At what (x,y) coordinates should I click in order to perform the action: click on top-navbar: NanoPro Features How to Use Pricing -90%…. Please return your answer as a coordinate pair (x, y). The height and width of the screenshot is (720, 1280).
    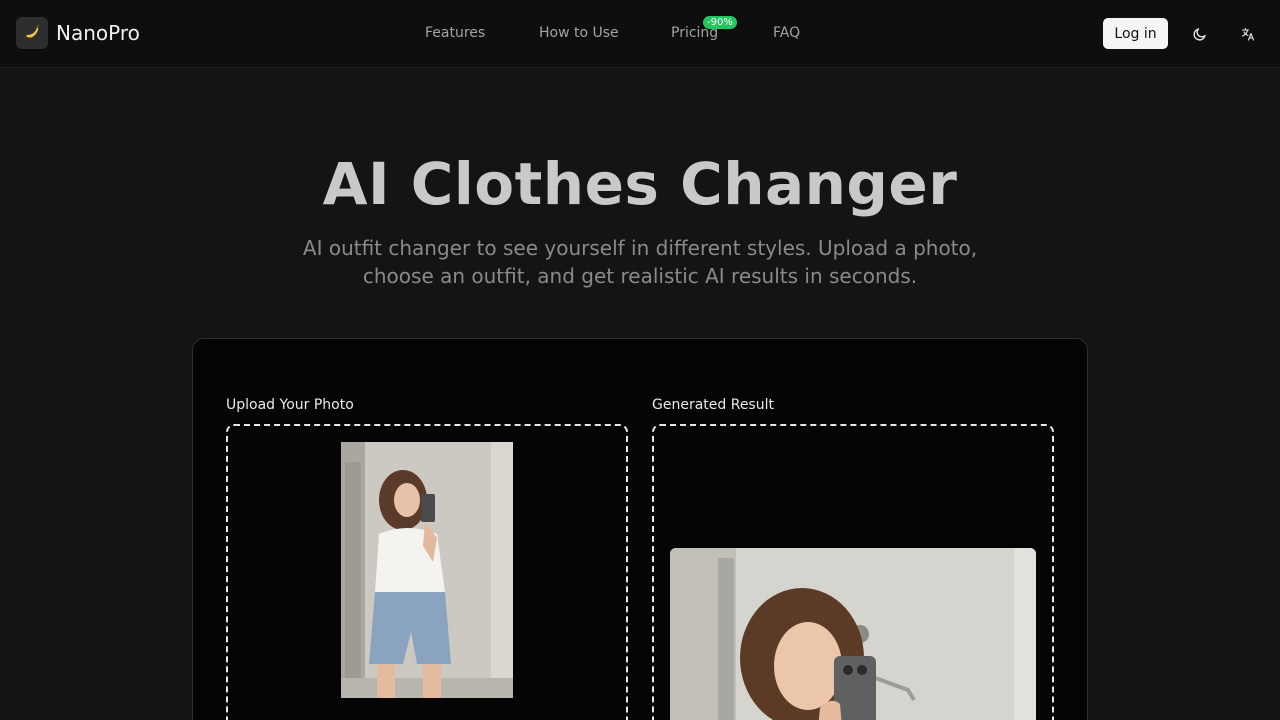
    Looking at the image, I should click on (640, 34).